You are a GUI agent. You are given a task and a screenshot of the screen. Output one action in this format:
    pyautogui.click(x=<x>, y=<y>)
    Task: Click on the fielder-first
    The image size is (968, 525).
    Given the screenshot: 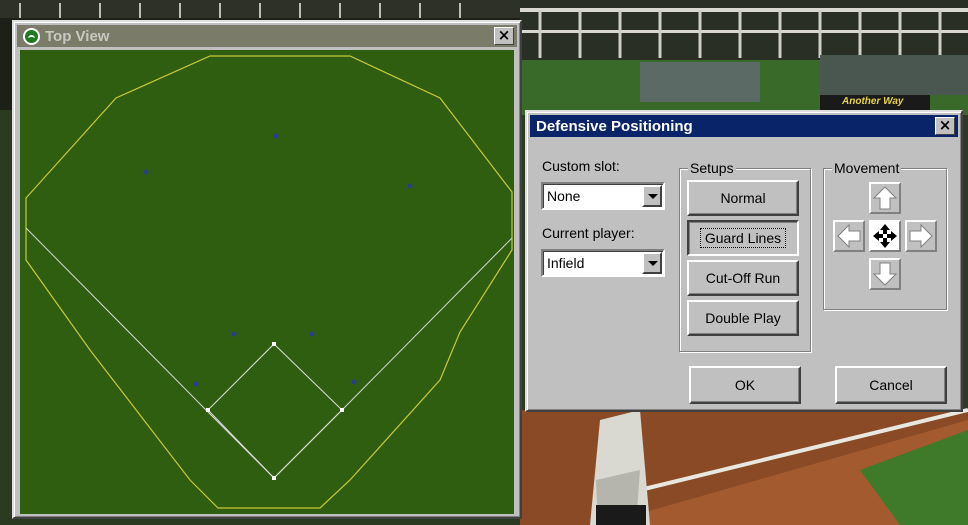 What is the action you would take?
    pyautogui.click(x=354, y=382)
    